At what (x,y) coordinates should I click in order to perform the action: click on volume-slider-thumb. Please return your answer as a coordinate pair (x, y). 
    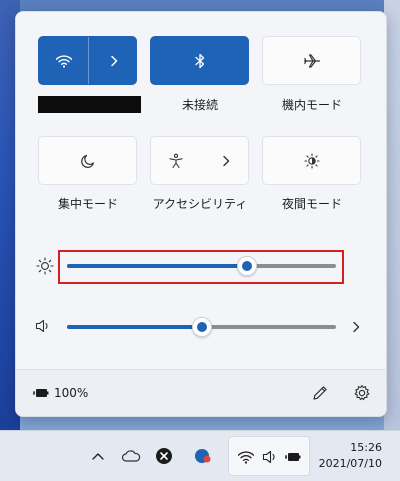
    Looking at the image, I should click on (201, 327).